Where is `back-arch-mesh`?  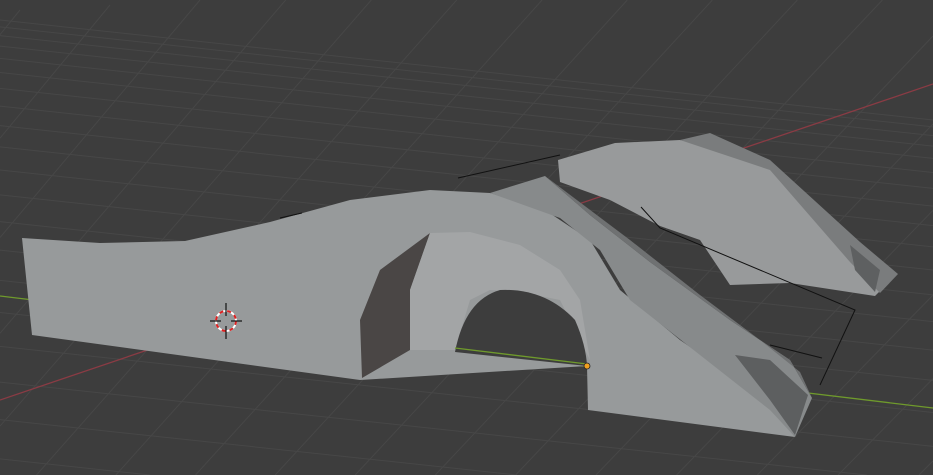 back-arch-mesh is located at coordinates (728, 214).